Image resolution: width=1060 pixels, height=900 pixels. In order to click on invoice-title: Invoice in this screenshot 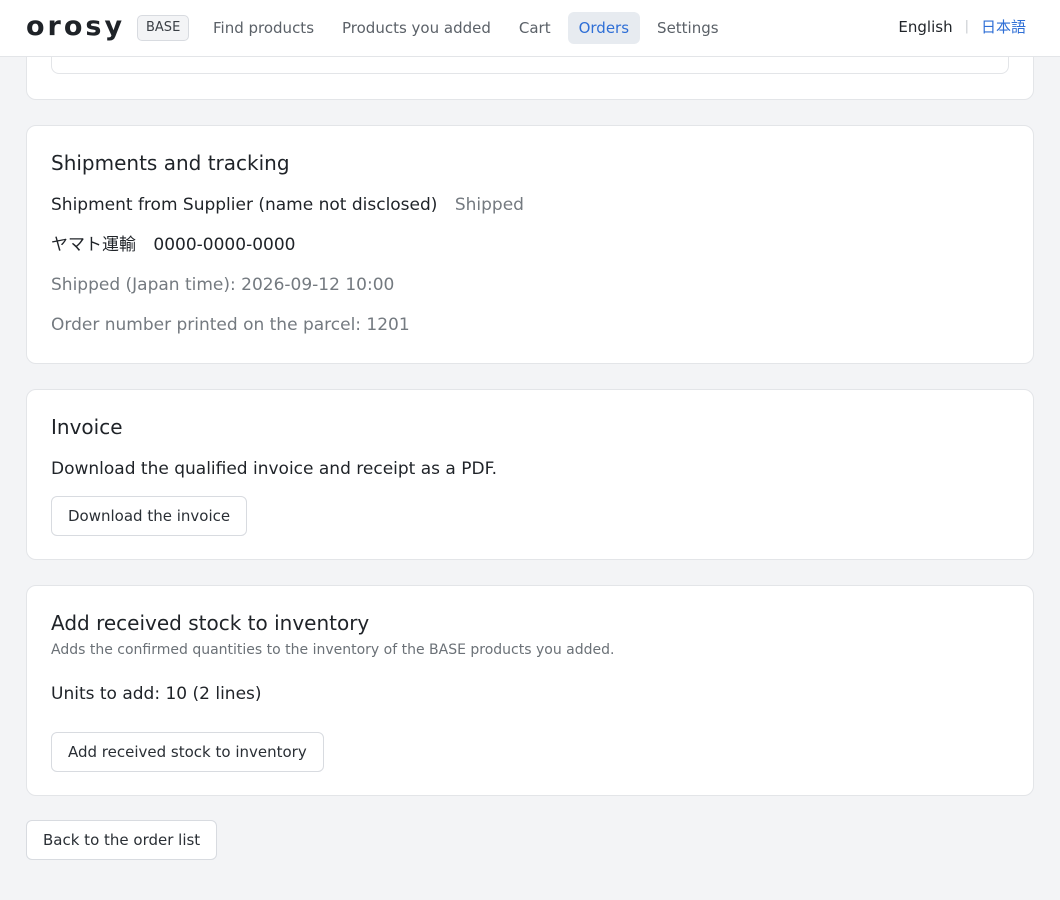, I will do `click(87, 427)`.